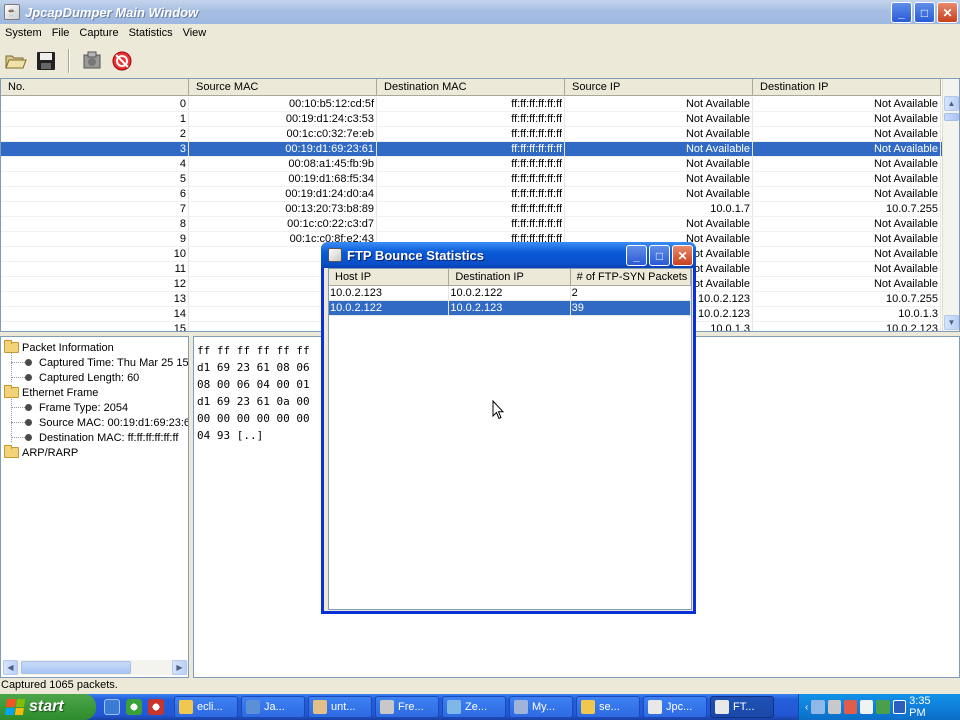 The width and height of the screenshot is (960, 720). I want to click on tree-node-label: ARP/RARP, so click(50, 452).